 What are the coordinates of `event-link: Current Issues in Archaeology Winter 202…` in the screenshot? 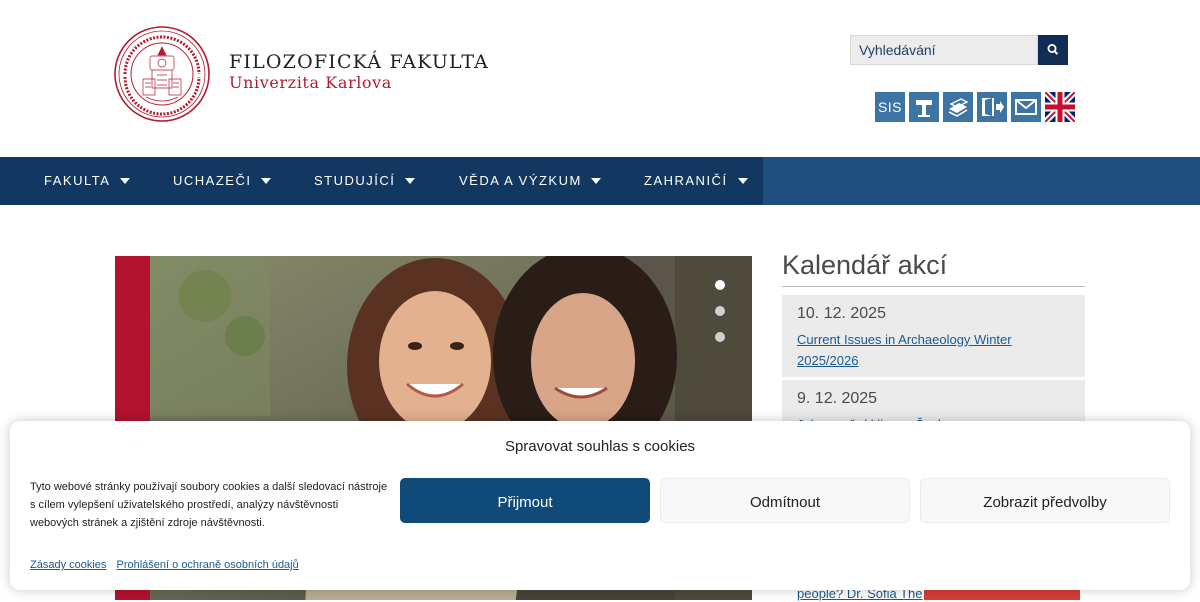 It's located at (933, 350).